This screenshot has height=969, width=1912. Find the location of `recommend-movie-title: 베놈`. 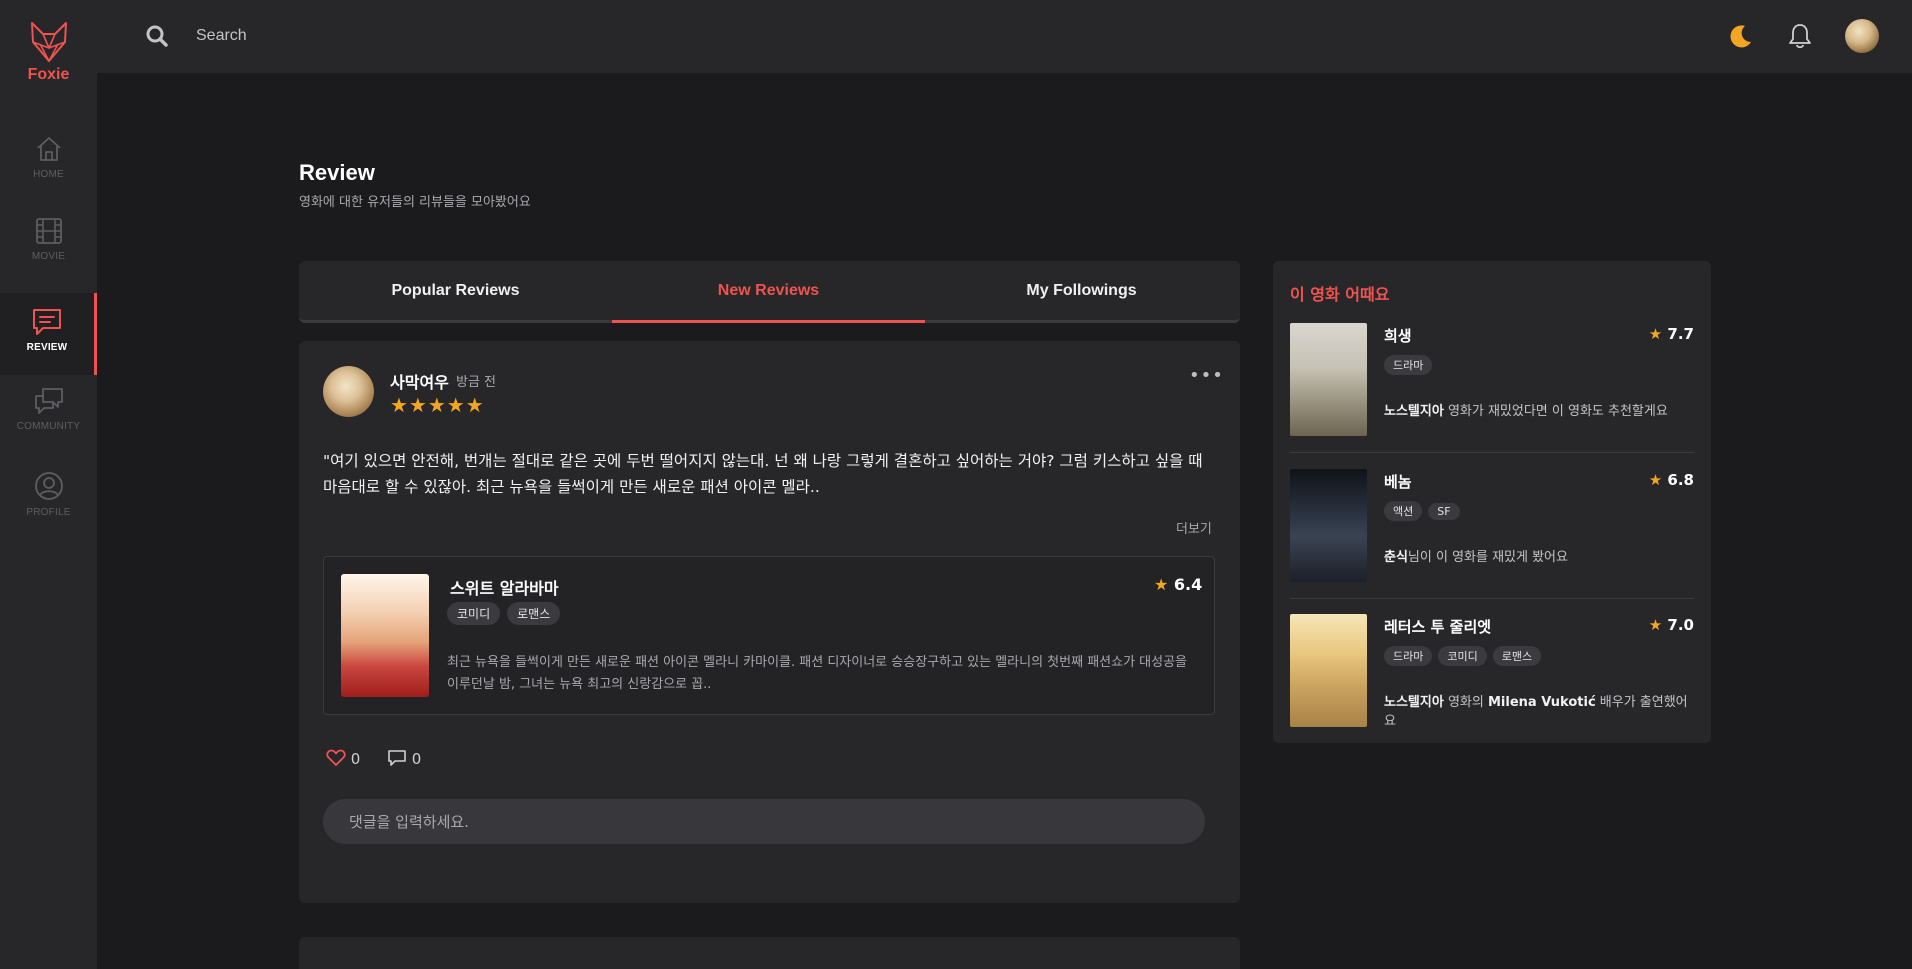

recommend-movie-title: 베놈 is located at coordinates (1398, 482).